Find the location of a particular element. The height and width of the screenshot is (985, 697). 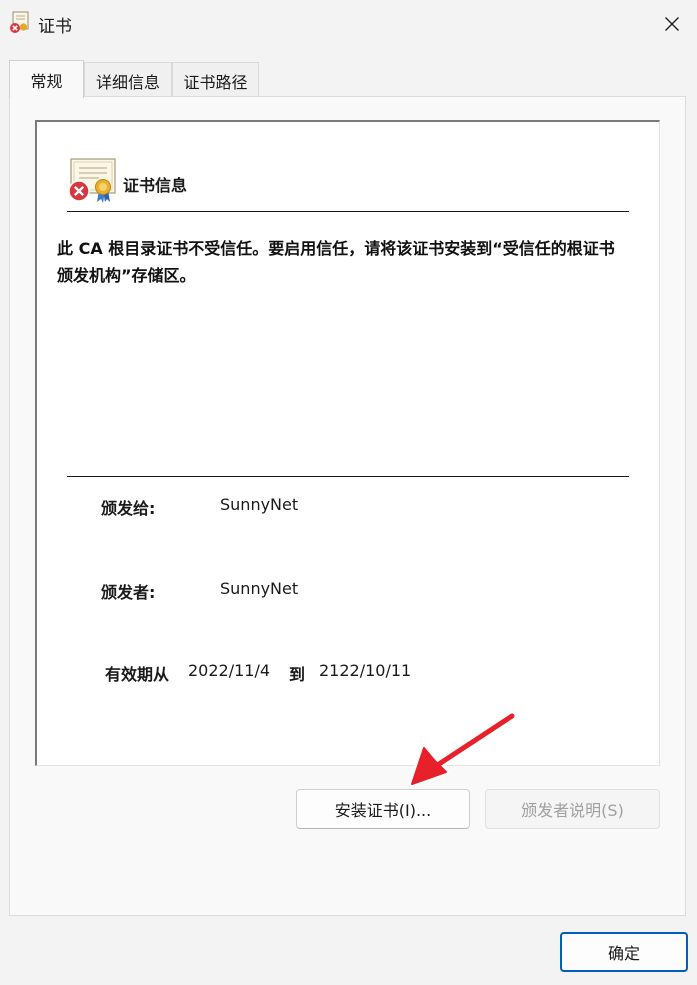

tab-general: 常规 is located at coordinates (46, 79).